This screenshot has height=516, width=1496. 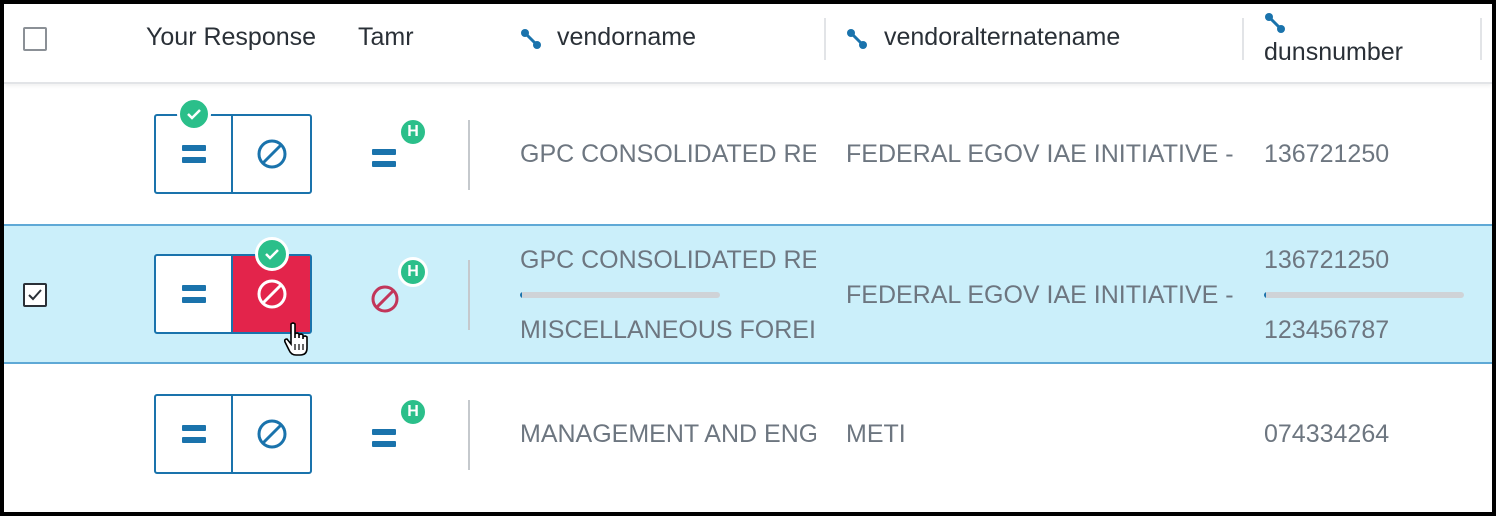 I want to click on header-dunsnumber: dunsnumber, so click(x=1333, y=52).